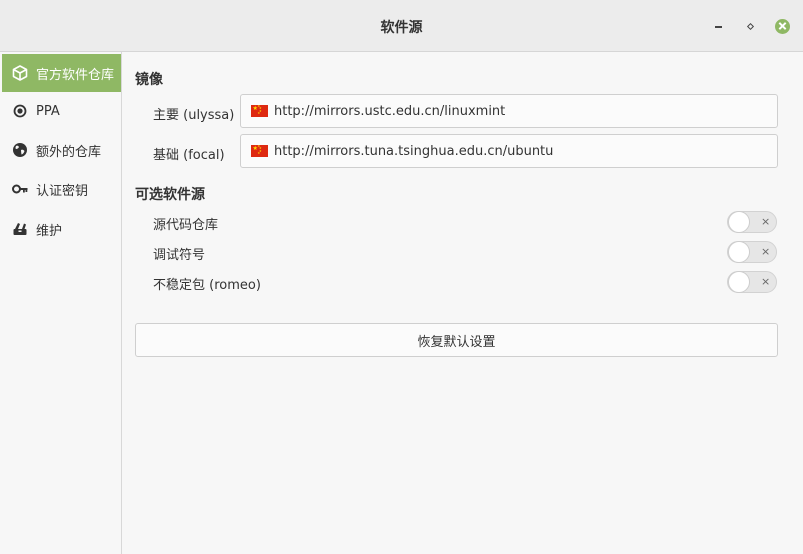 The width and height of the screenshot is (803, 554). I want to click on maximize-icon, so click(750, 26).